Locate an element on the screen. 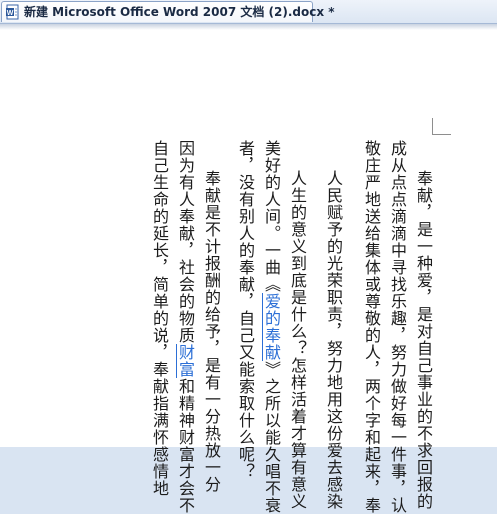 The width and height of the screenshot is (497, 514). text-column: 人民赋予的光荣职责，努力地用这份爱去感染 is located at coordinates (333, 340).